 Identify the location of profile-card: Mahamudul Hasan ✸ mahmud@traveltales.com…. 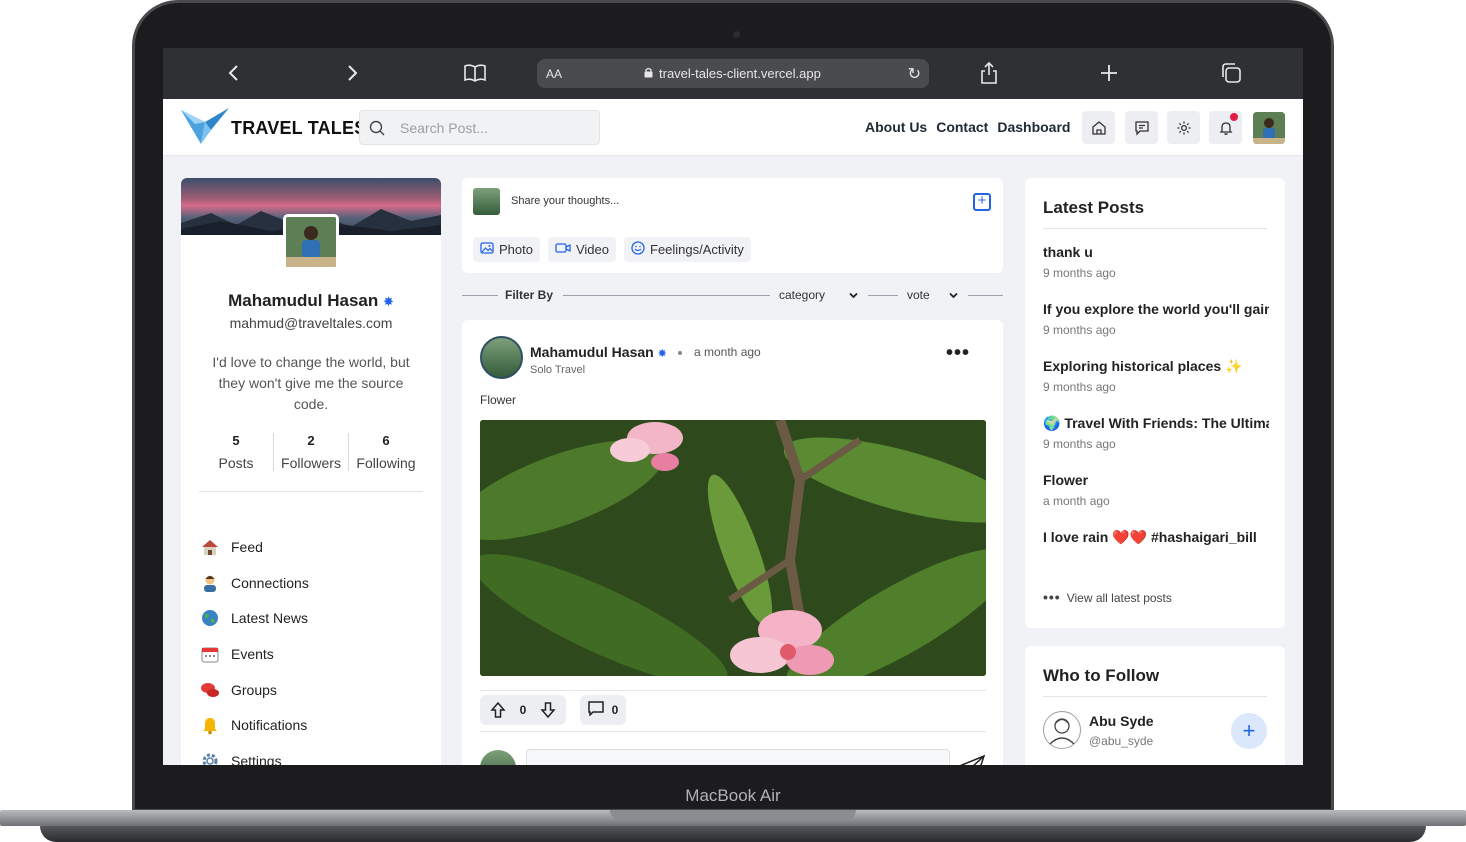
(311, 471).